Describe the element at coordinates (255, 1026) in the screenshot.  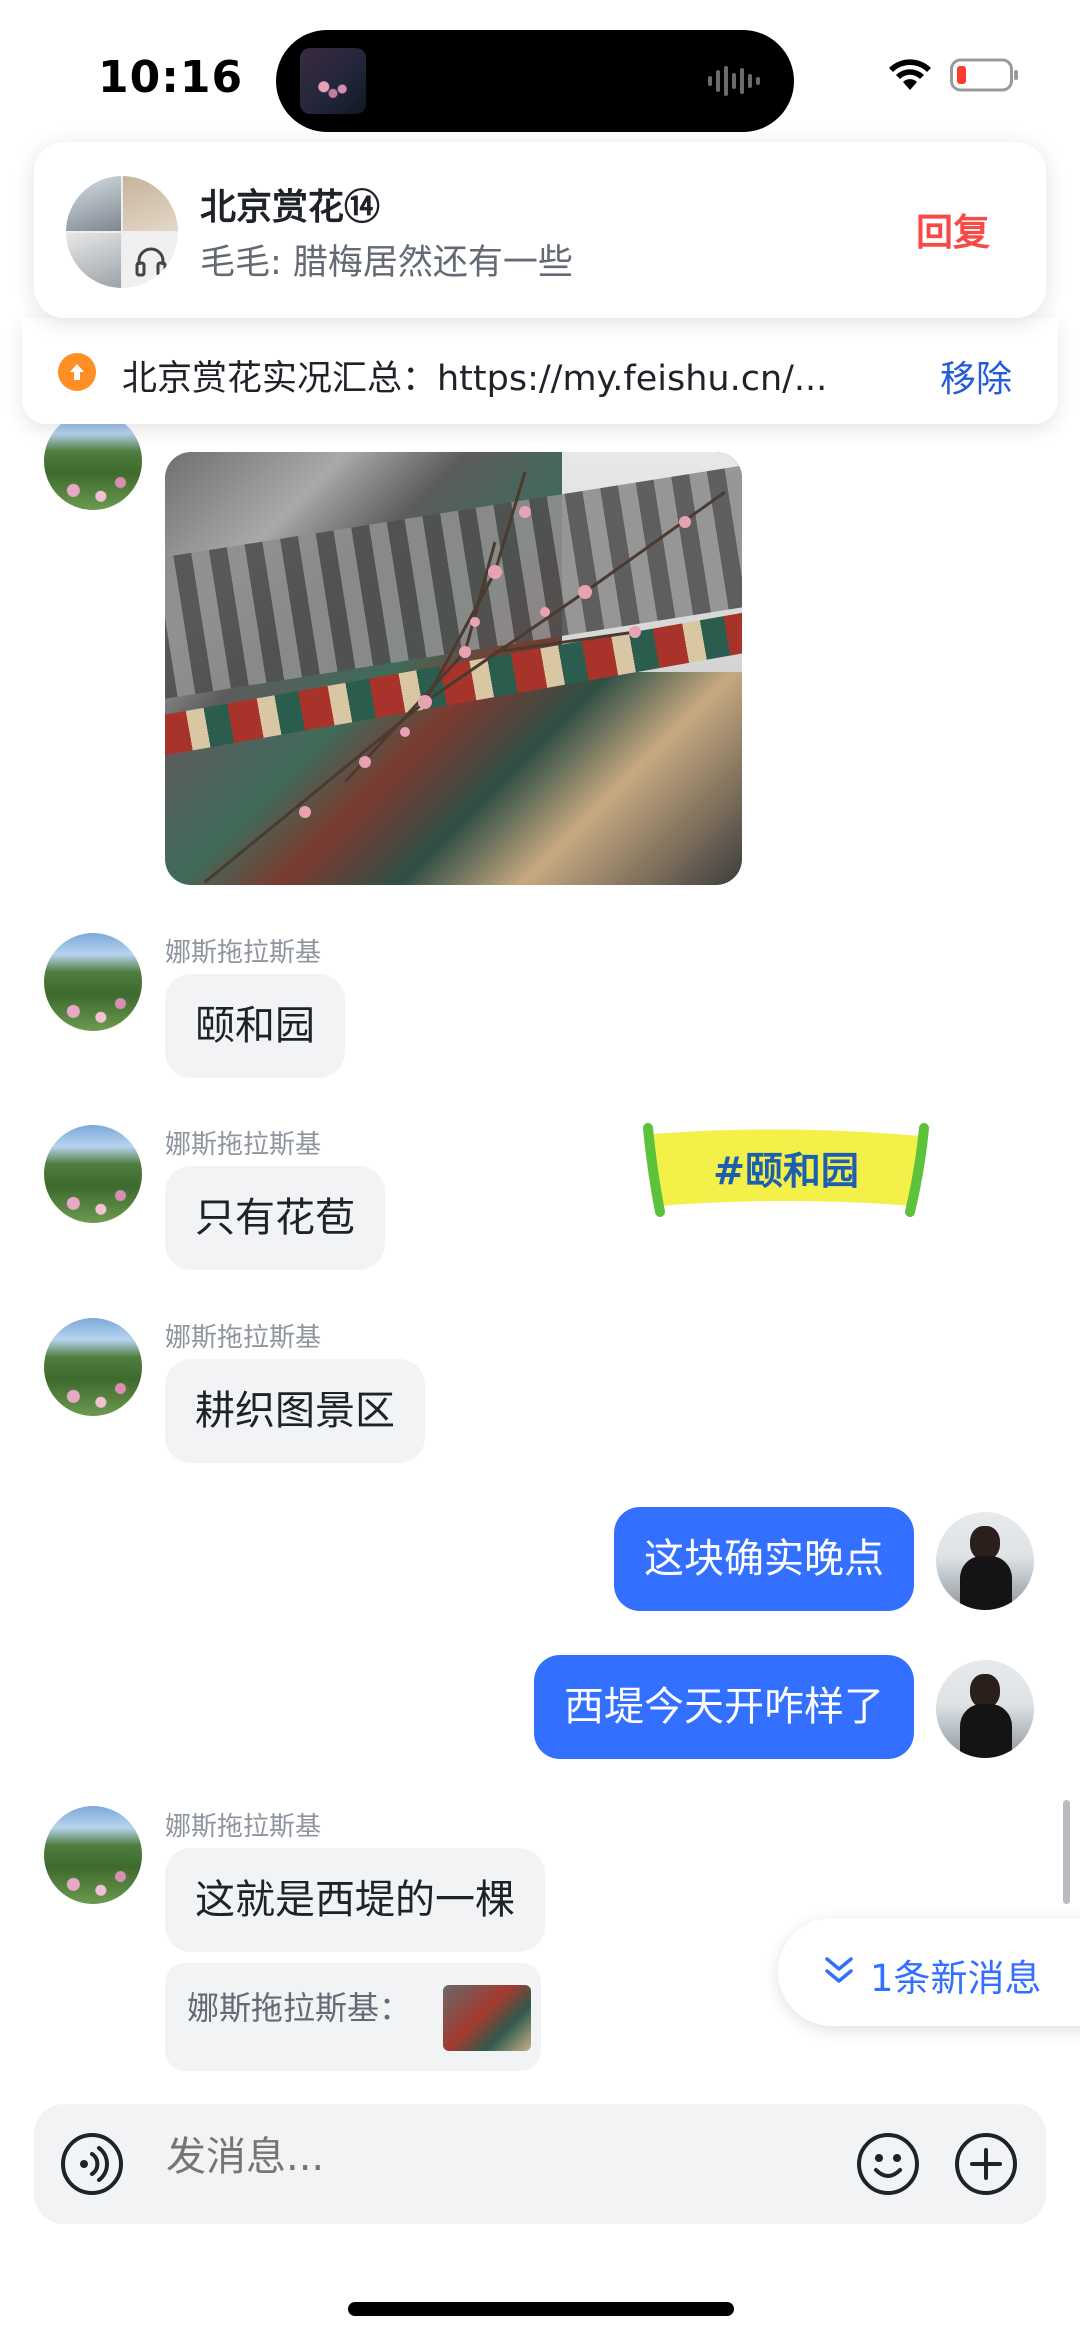
I see `message-bubble: 颐和园` at that location.